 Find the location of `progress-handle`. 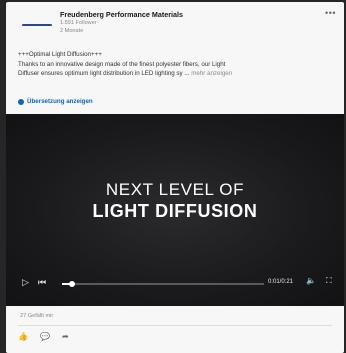

progress-handle is located at coordinates (72, 284).